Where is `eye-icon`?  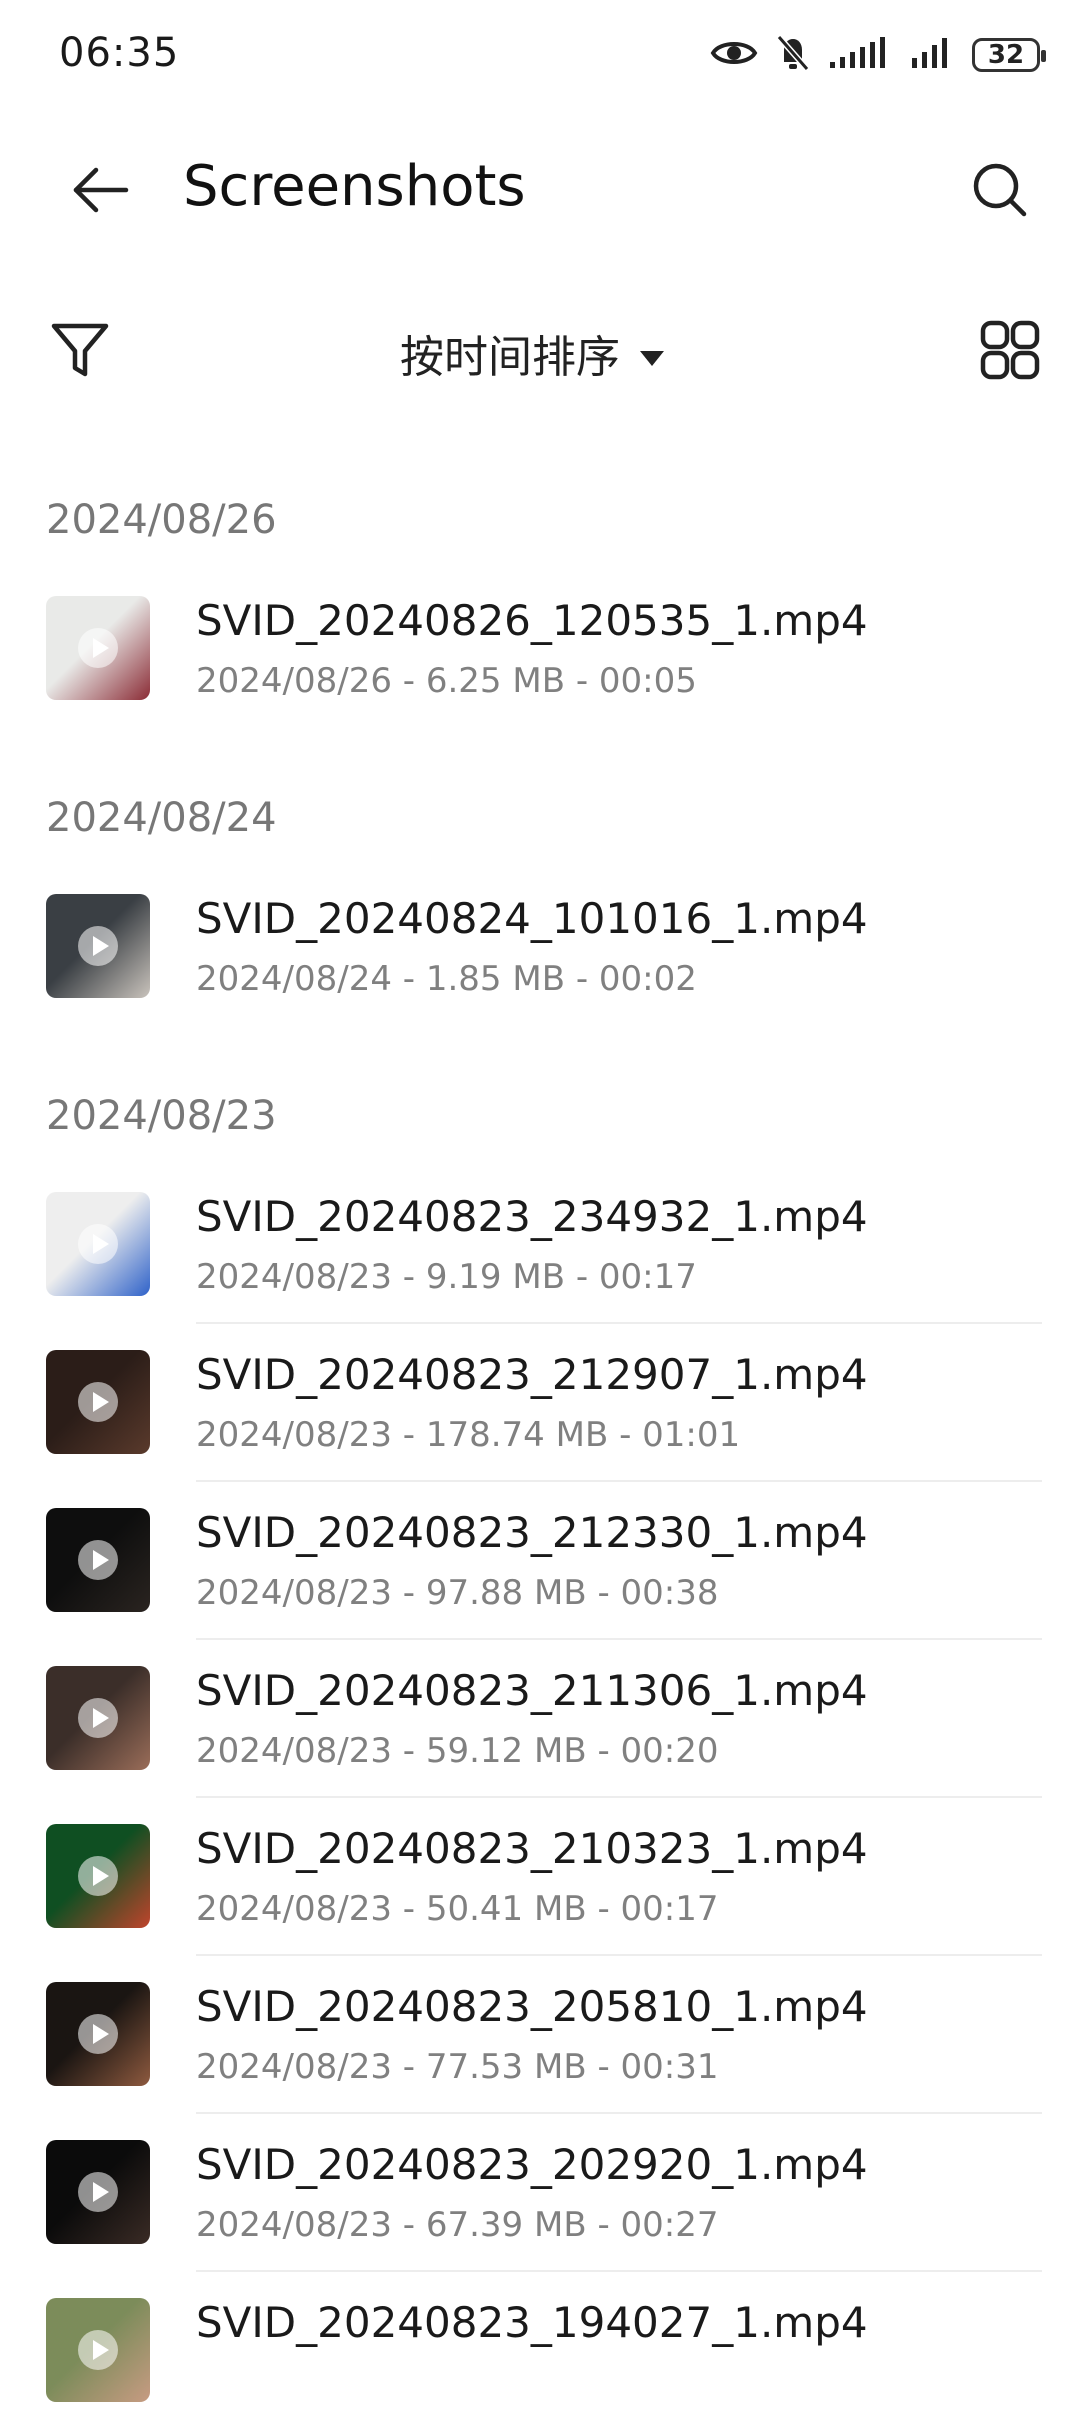 eye-icon is located at coordinates (734, 55).